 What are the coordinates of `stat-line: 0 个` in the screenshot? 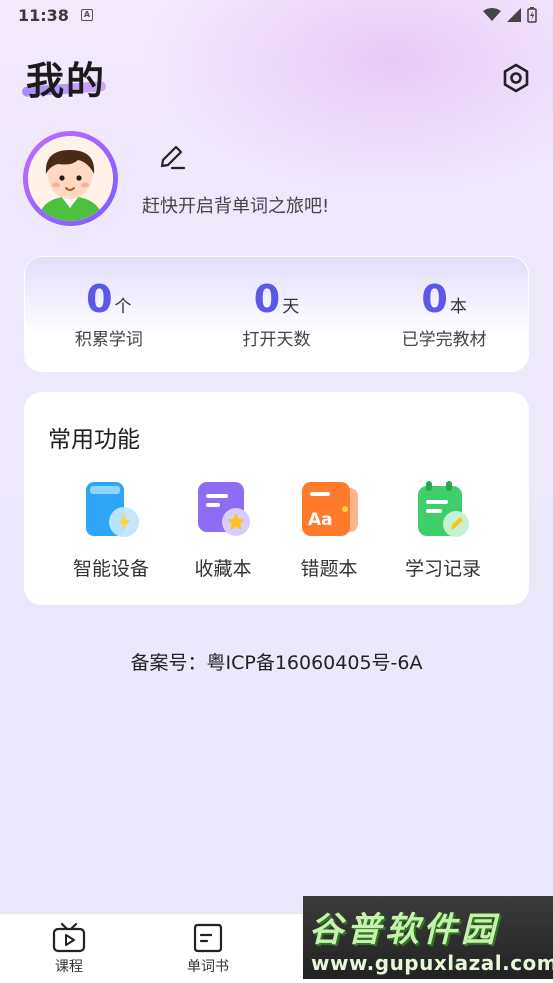 It's located at (109, 299).